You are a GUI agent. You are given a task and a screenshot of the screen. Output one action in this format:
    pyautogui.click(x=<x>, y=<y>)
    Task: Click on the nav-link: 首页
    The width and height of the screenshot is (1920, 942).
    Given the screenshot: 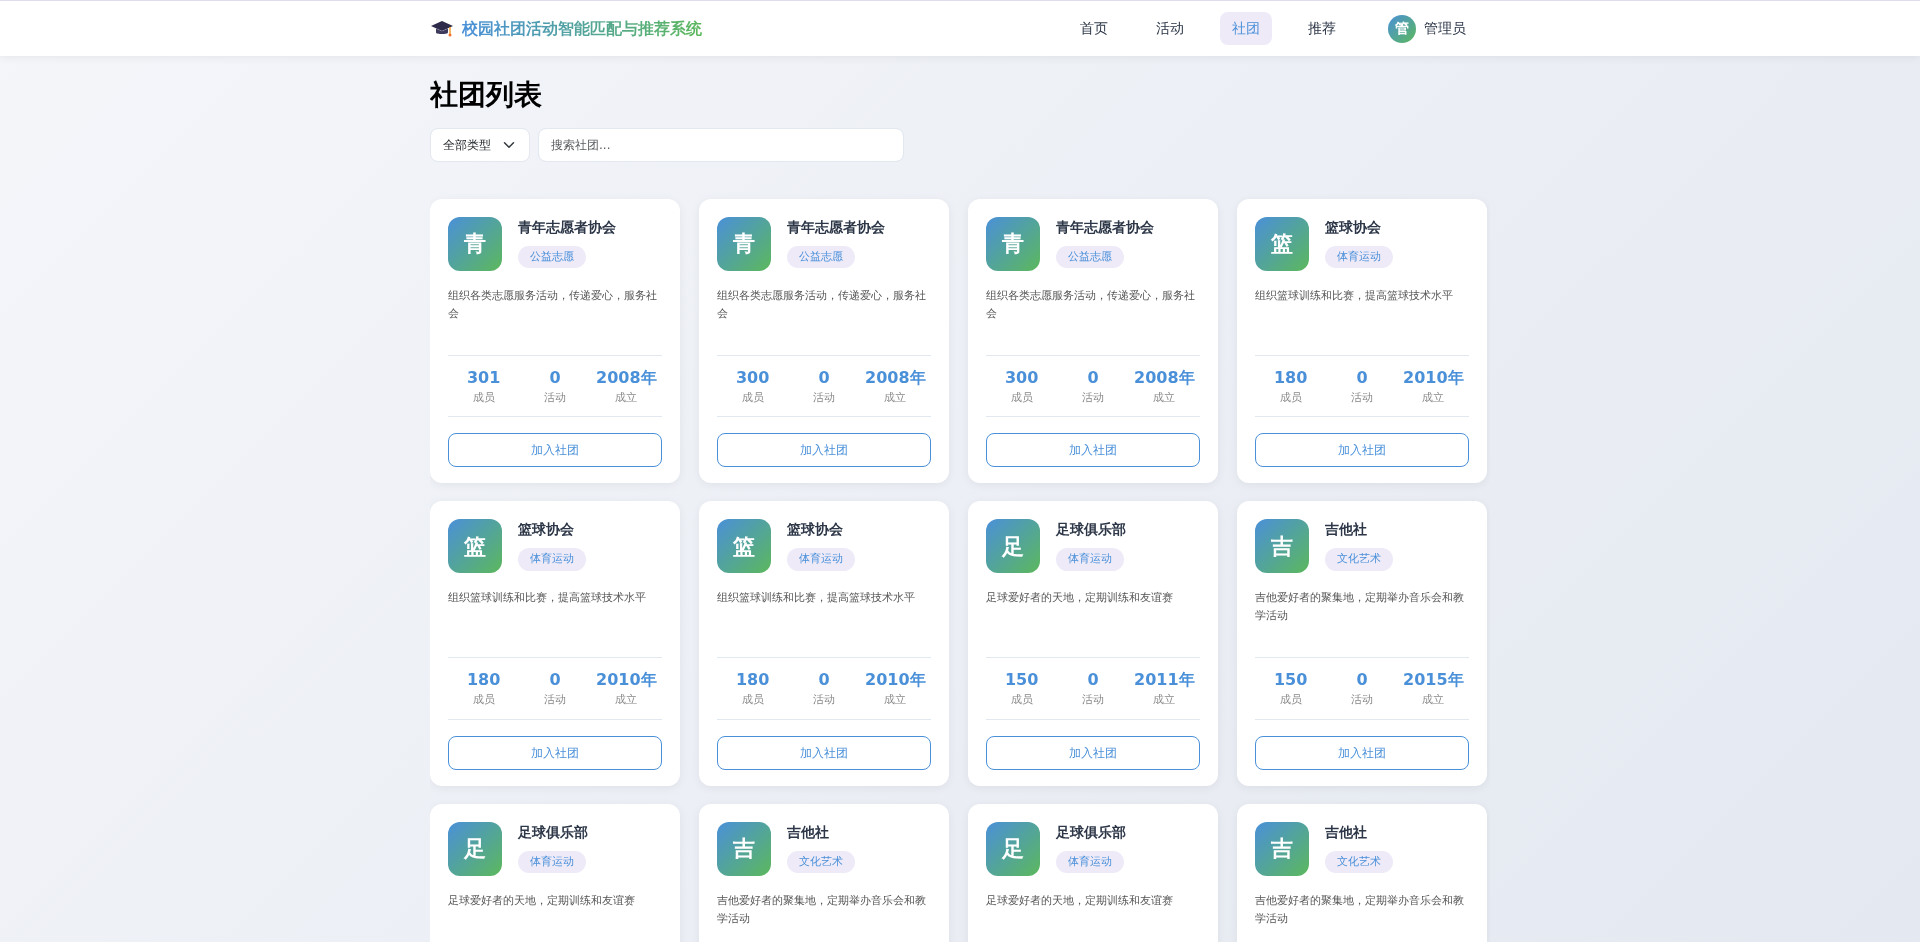 What is the action you would take?
    pyautogui.click(x=1094, y=28)
    